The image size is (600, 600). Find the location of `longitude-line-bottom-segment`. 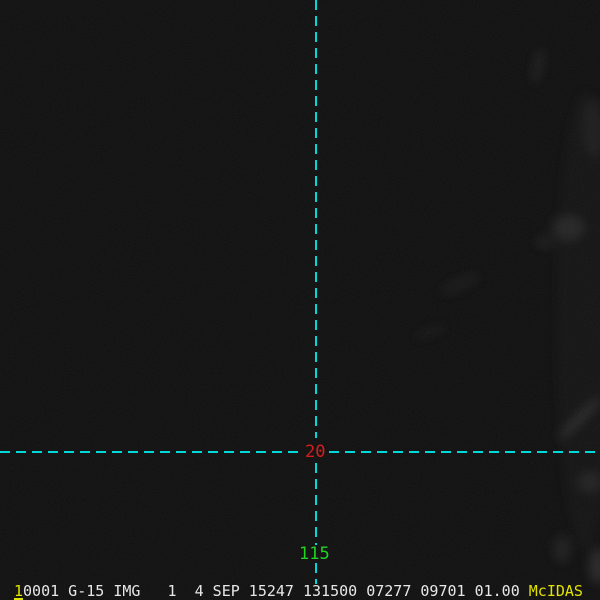

longitude-line-bottom-segment is located at coordinates (316, 573).